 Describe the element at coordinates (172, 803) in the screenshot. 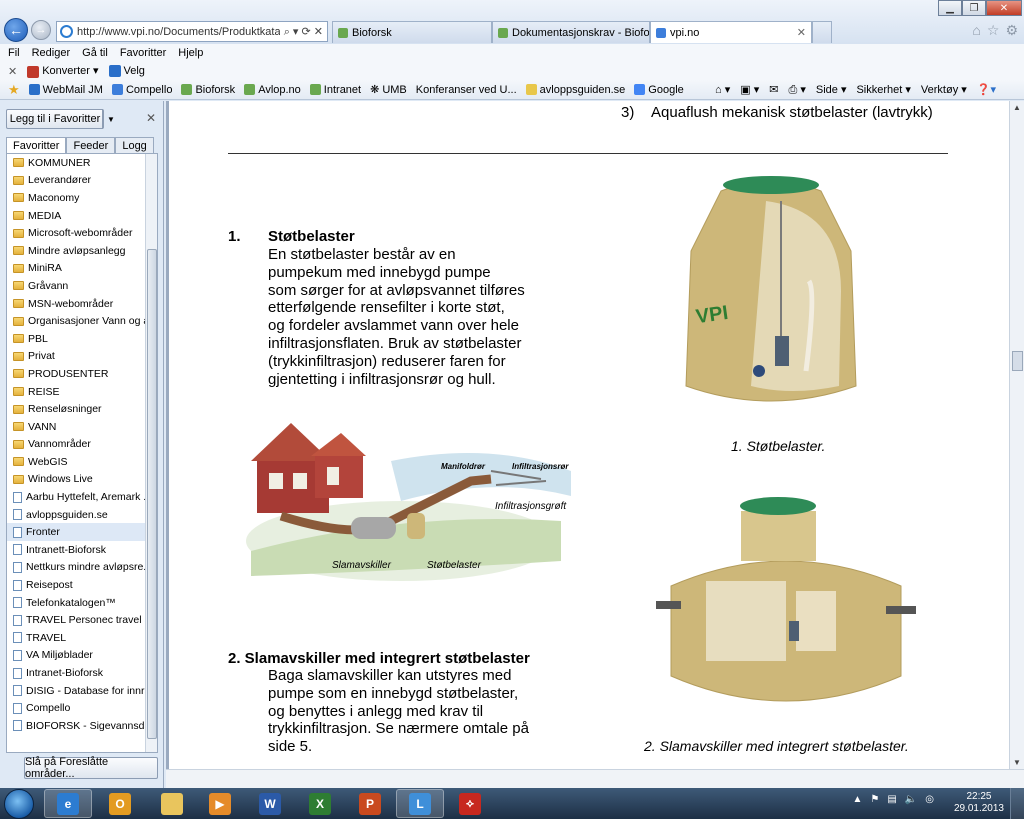

I see `taskbar-explorer` at that location.